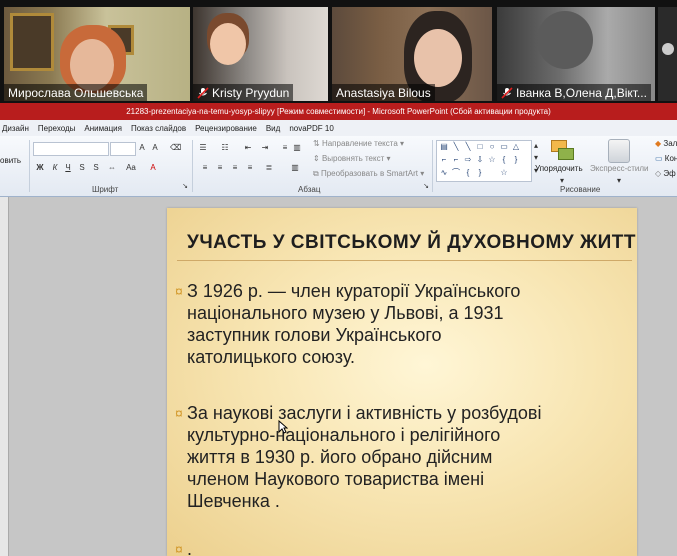  Describe the element at coordinates (265, 148) in the screenshot. I see `increase-indent-icon: ⇥` at that location.